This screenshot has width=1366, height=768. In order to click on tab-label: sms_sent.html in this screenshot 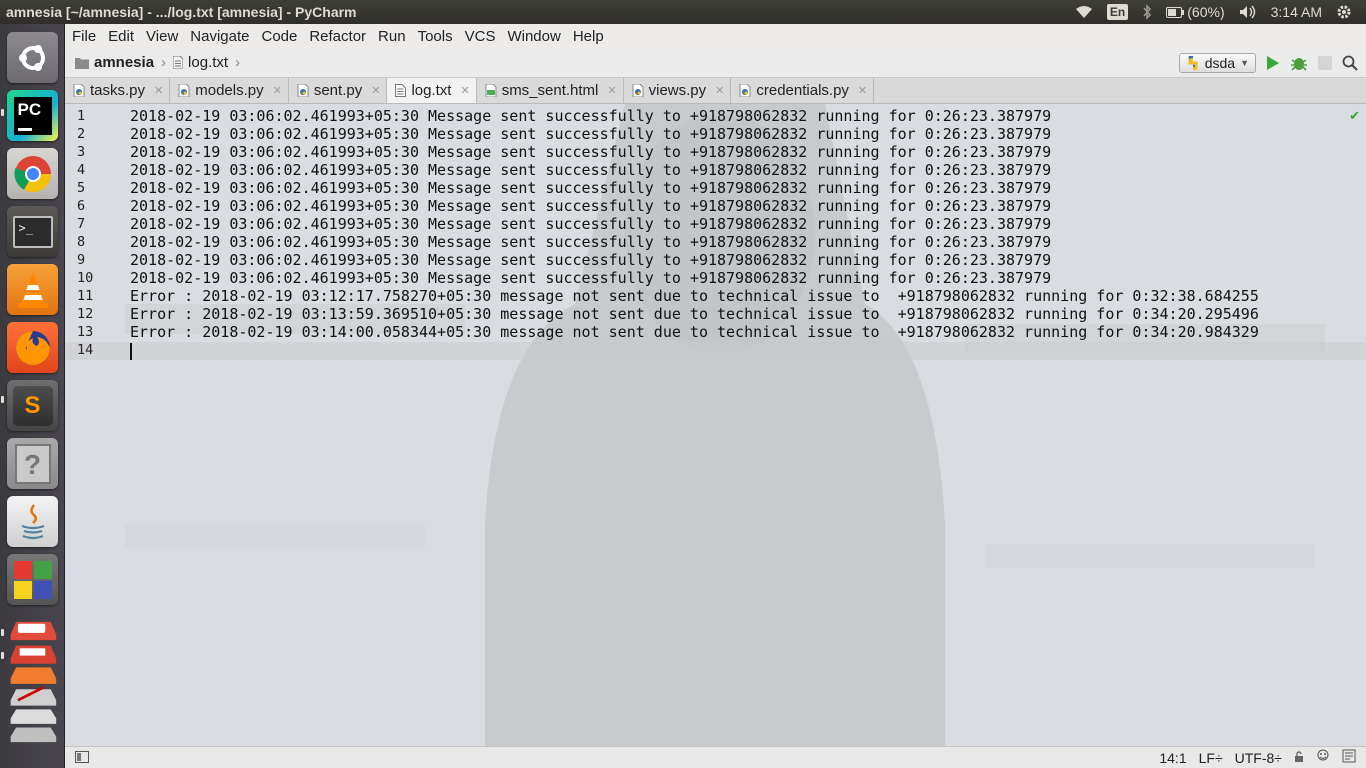, I will do `click(550, 90)`.